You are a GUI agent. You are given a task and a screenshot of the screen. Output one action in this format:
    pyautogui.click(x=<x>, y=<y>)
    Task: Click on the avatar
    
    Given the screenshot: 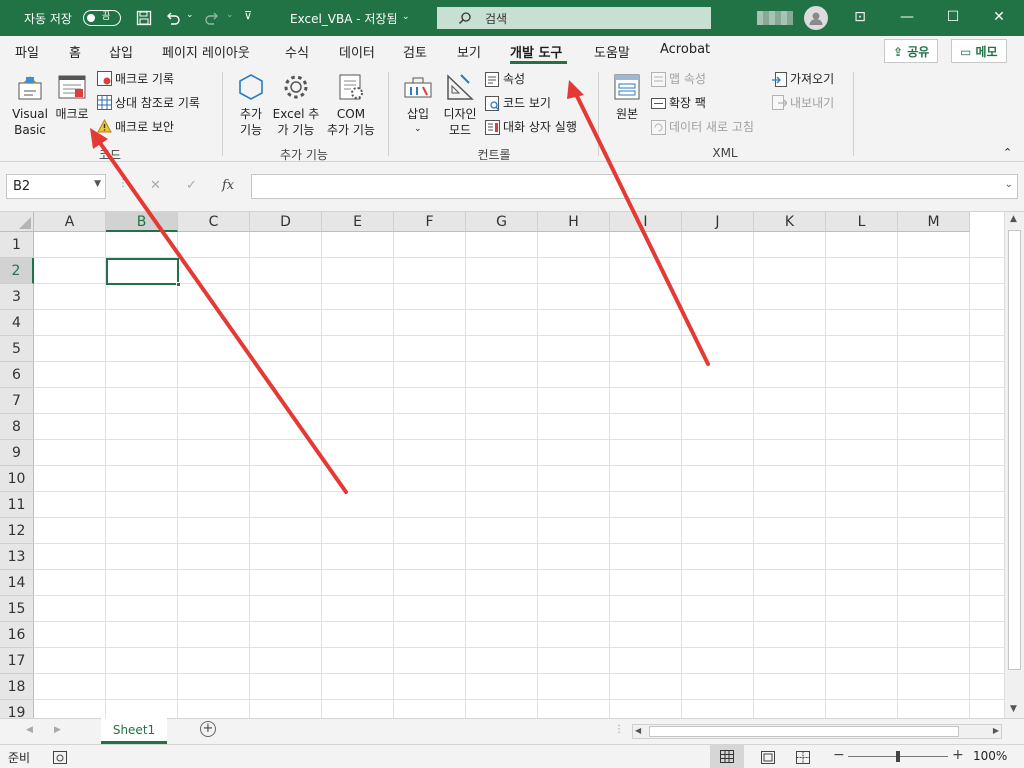 What is the action you would take?
    pyautogui.click(x=816, y=18)
    